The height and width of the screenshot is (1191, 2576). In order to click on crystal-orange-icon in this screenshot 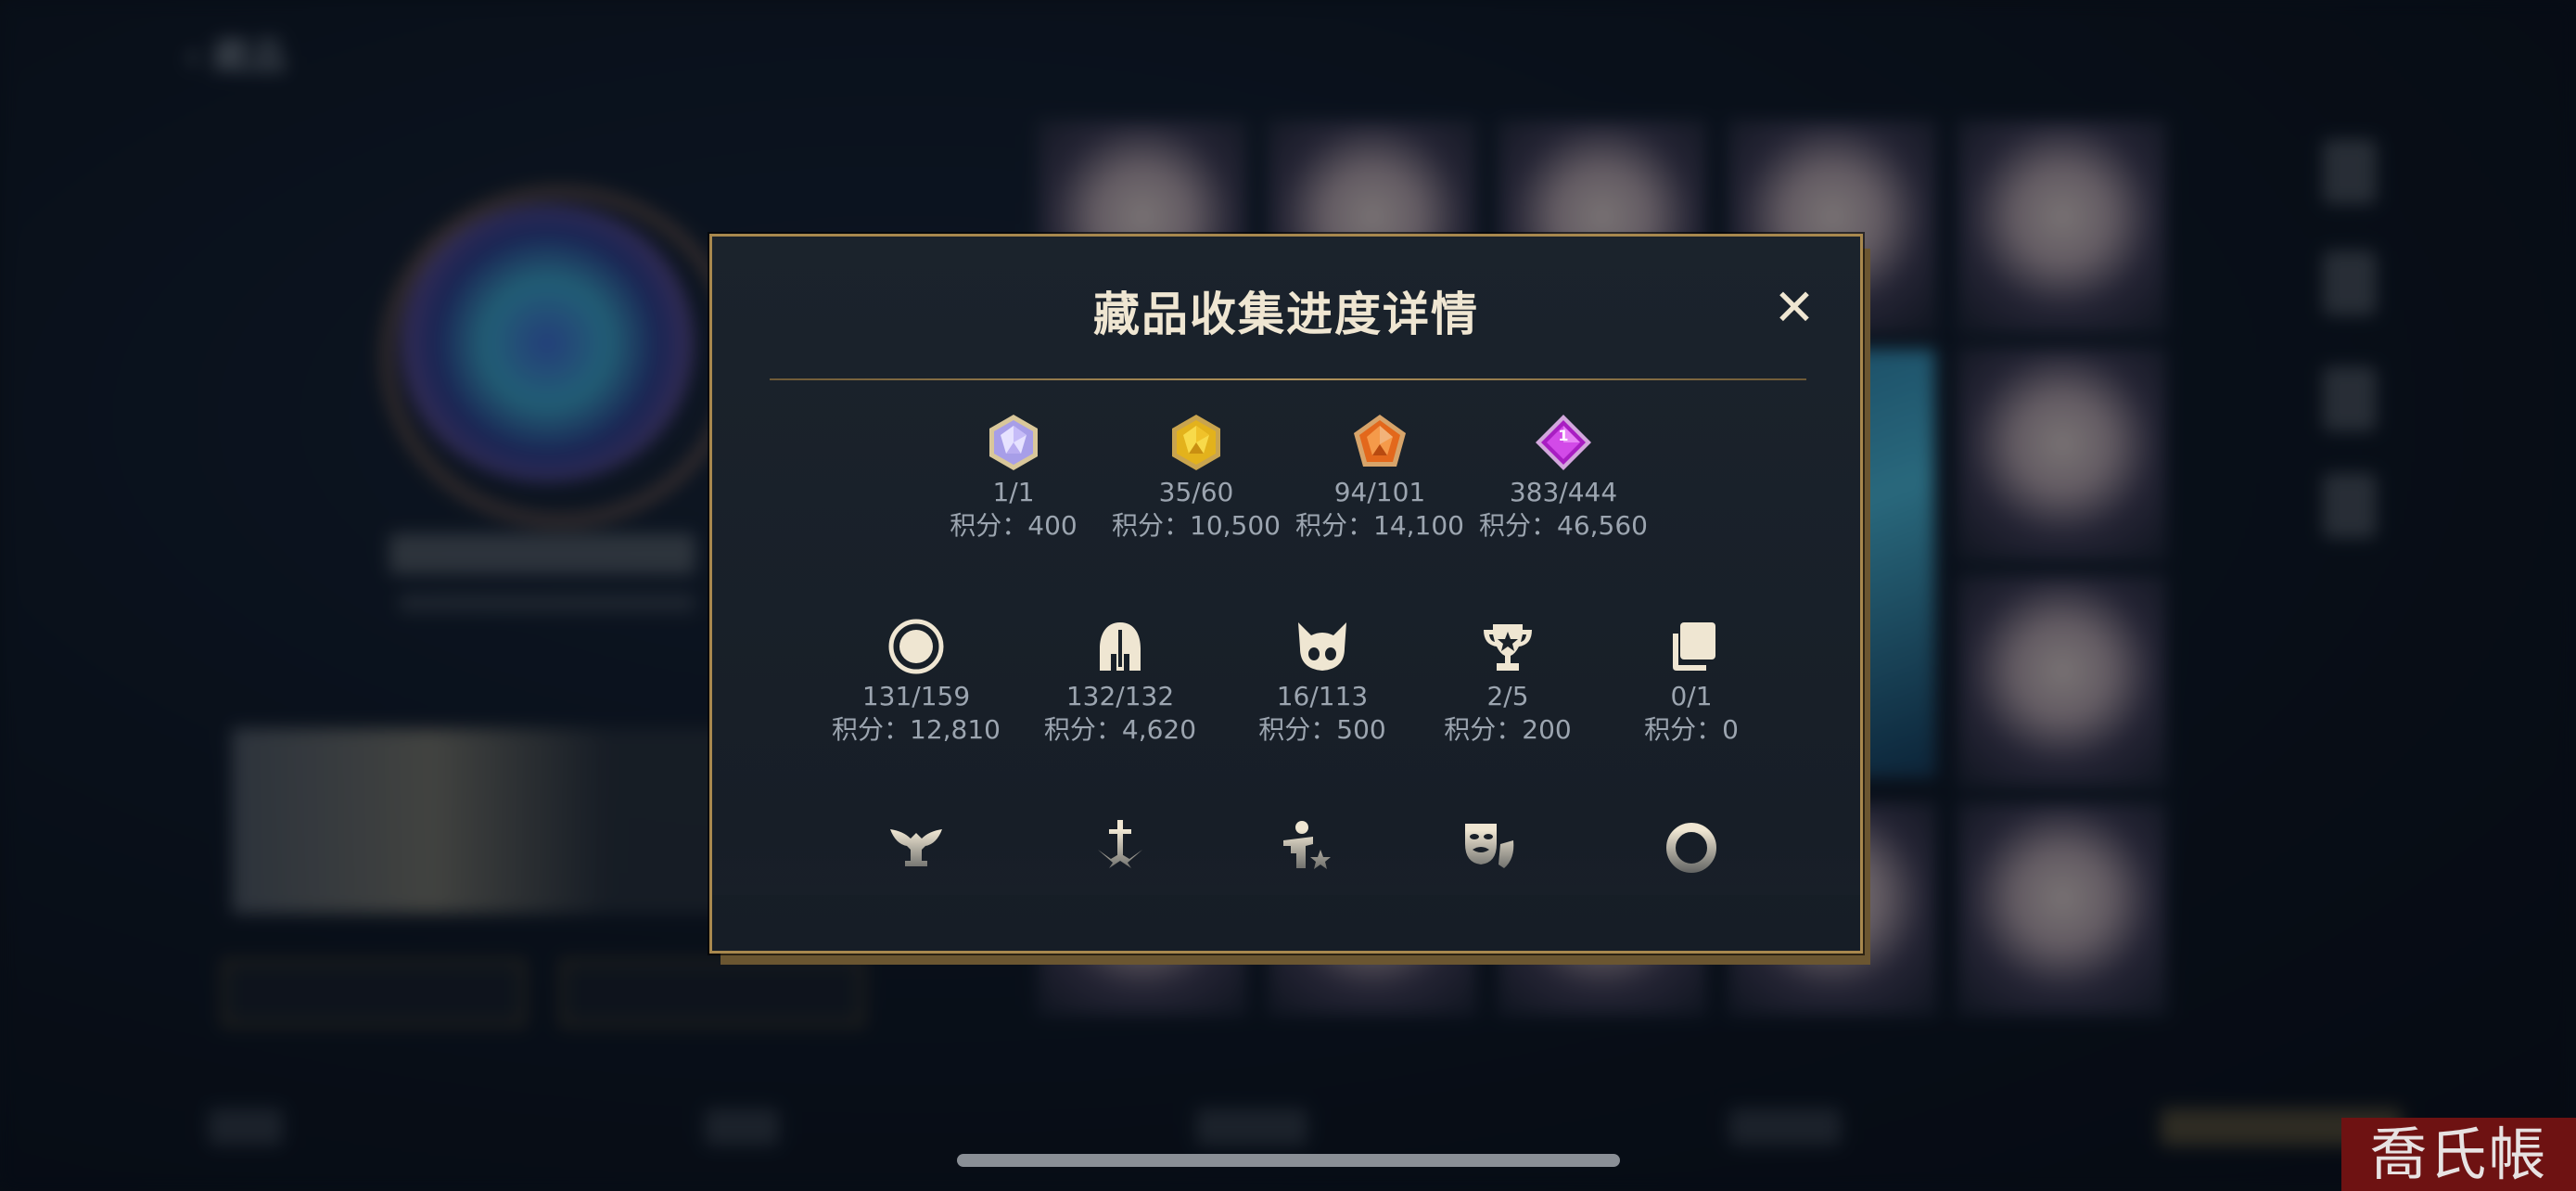, I will do `click(1380, 441)`.